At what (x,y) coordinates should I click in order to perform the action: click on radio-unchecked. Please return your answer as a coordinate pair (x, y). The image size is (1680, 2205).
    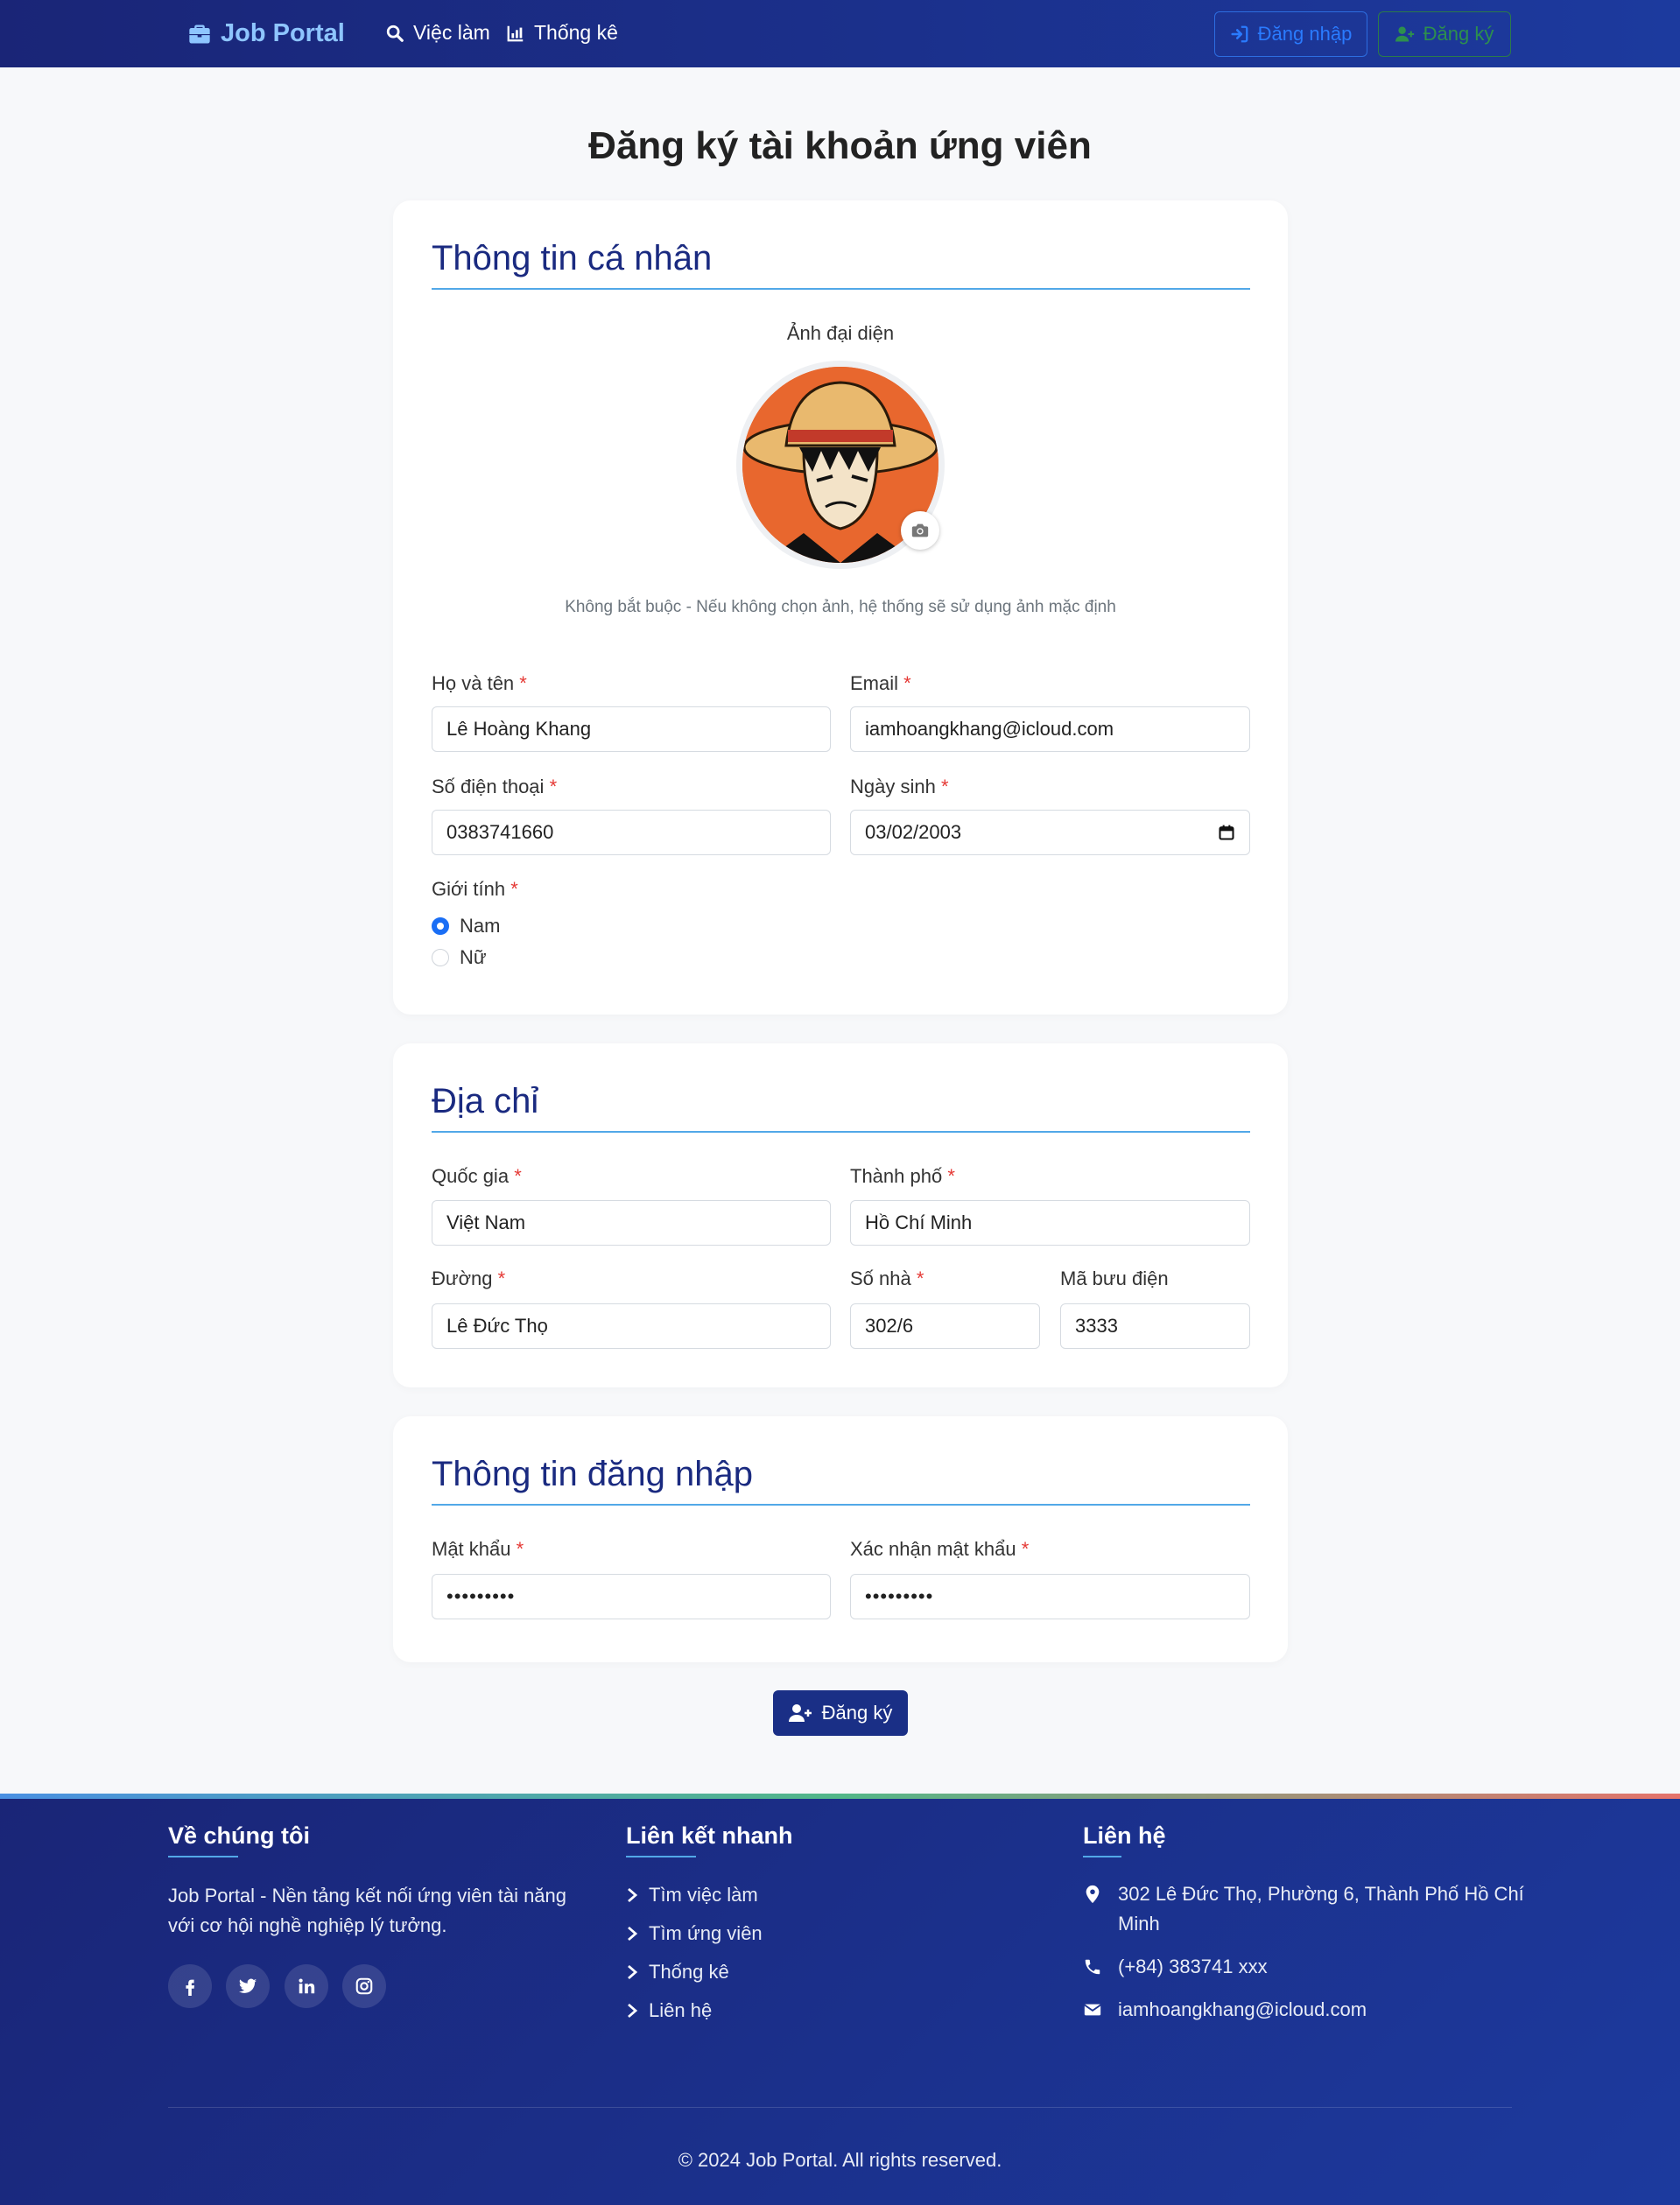
    Looking at the image, I should click on (440, 957).